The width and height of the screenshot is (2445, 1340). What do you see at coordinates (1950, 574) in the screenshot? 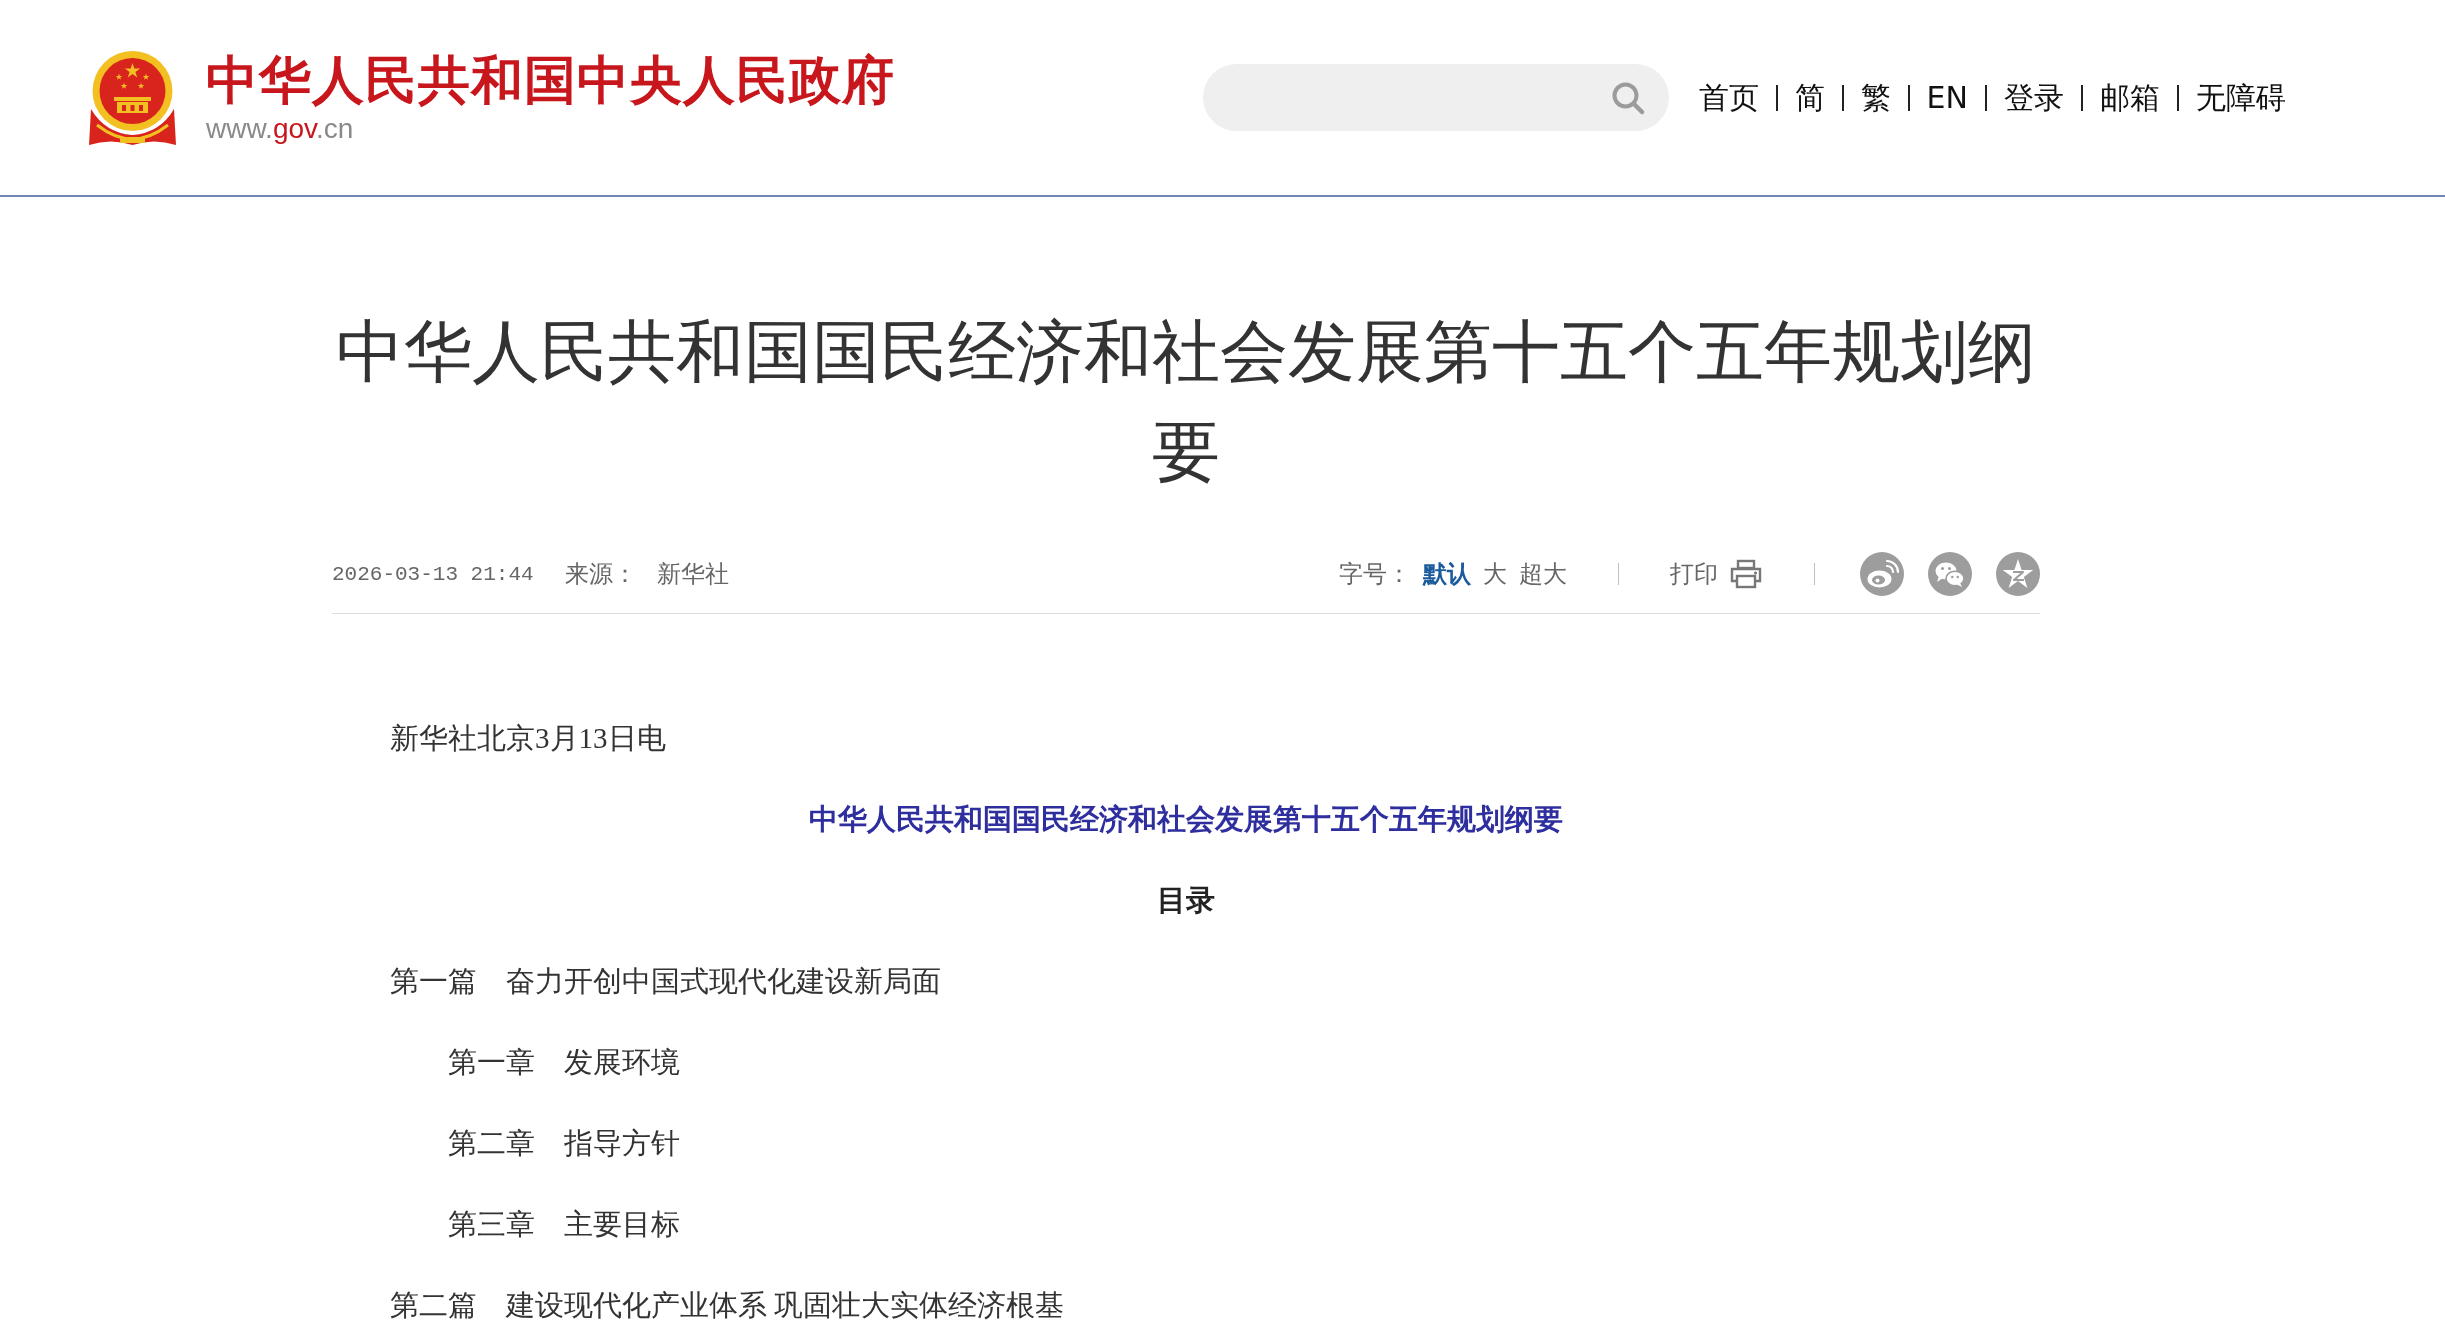
I see `chat-bubbles-icon` at bounding box center [1950, 574].